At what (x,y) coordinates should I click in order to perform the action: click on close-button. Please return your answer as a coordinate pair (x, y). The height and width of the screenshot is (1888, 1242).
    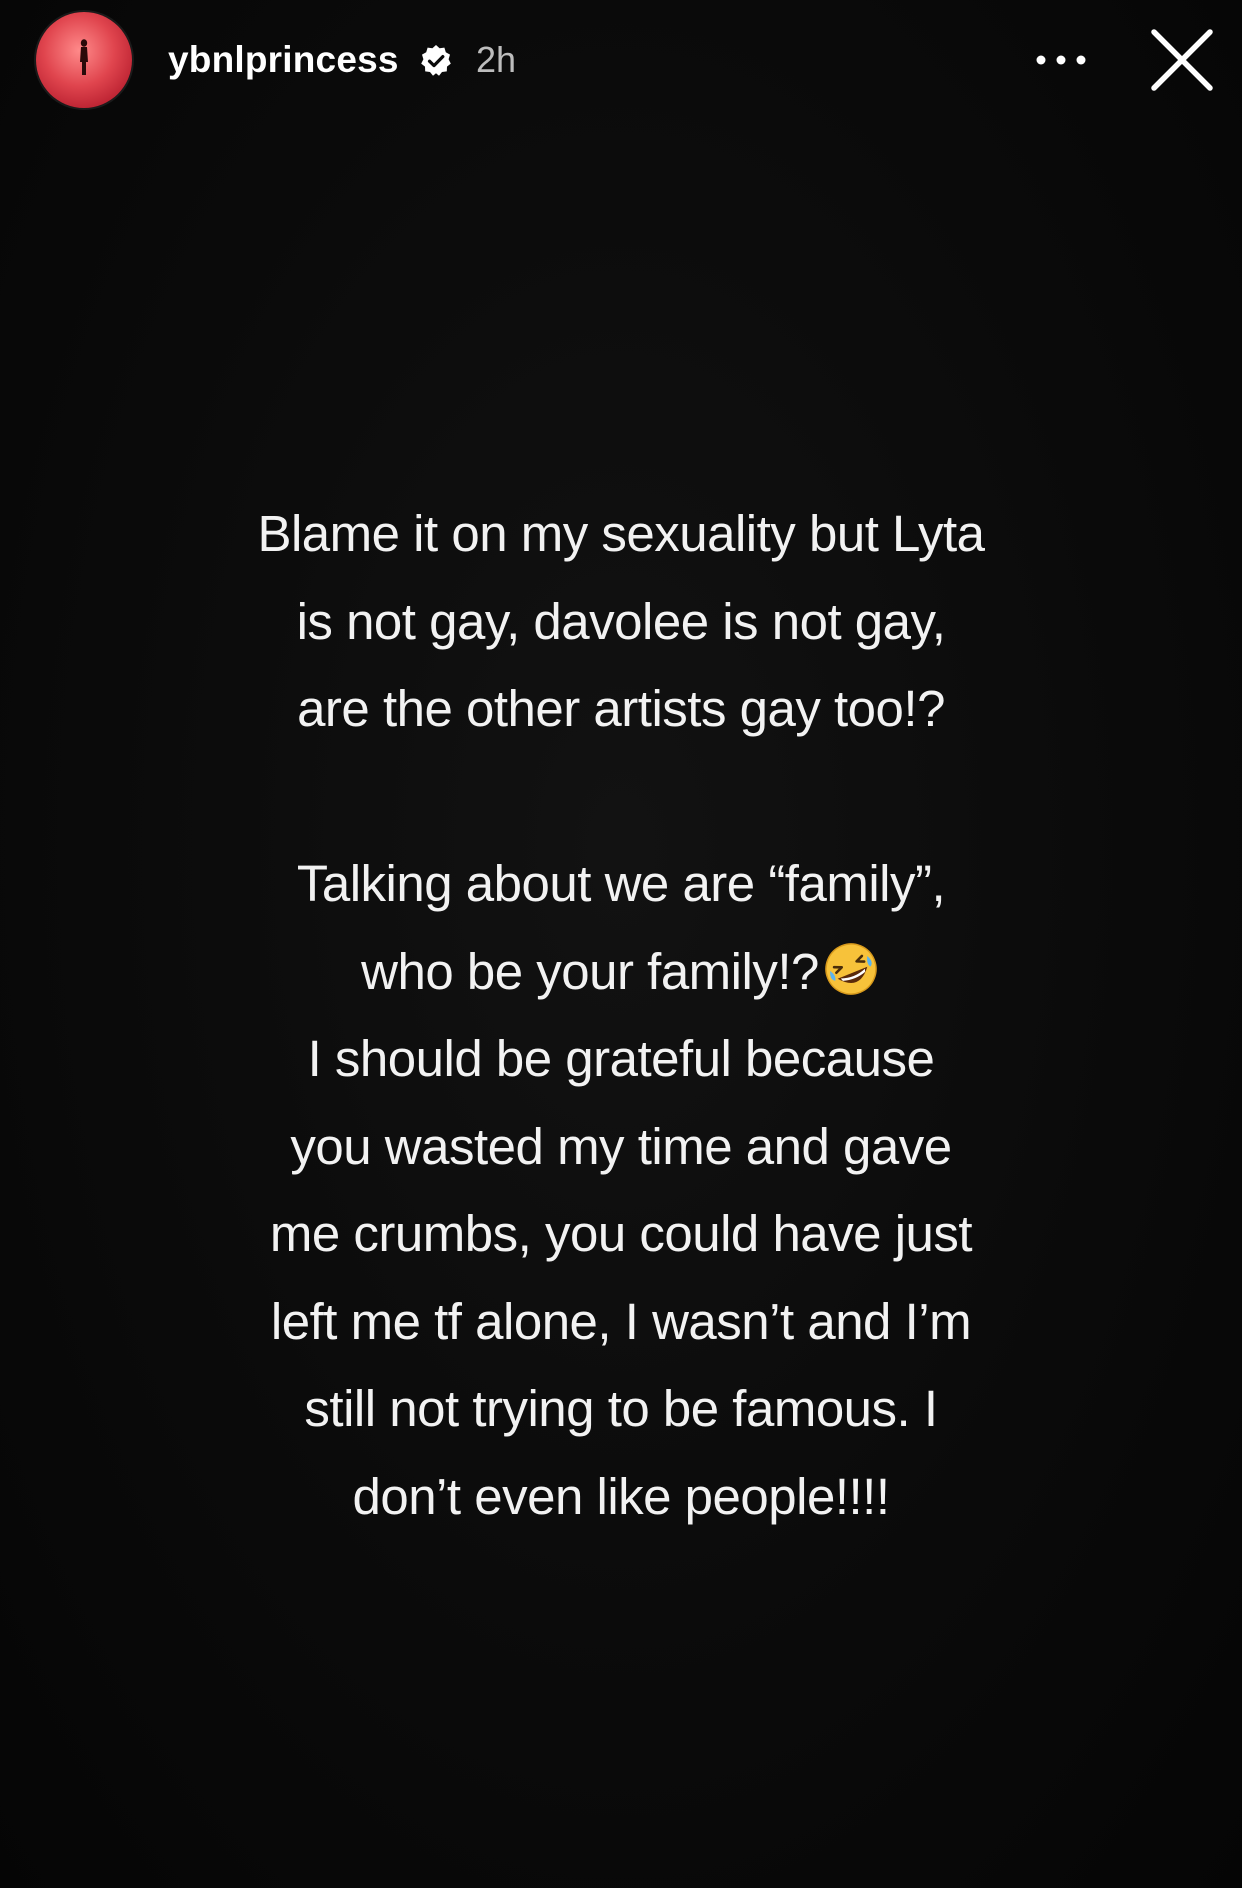
    Looking at the image, I should click on (1182, 60).